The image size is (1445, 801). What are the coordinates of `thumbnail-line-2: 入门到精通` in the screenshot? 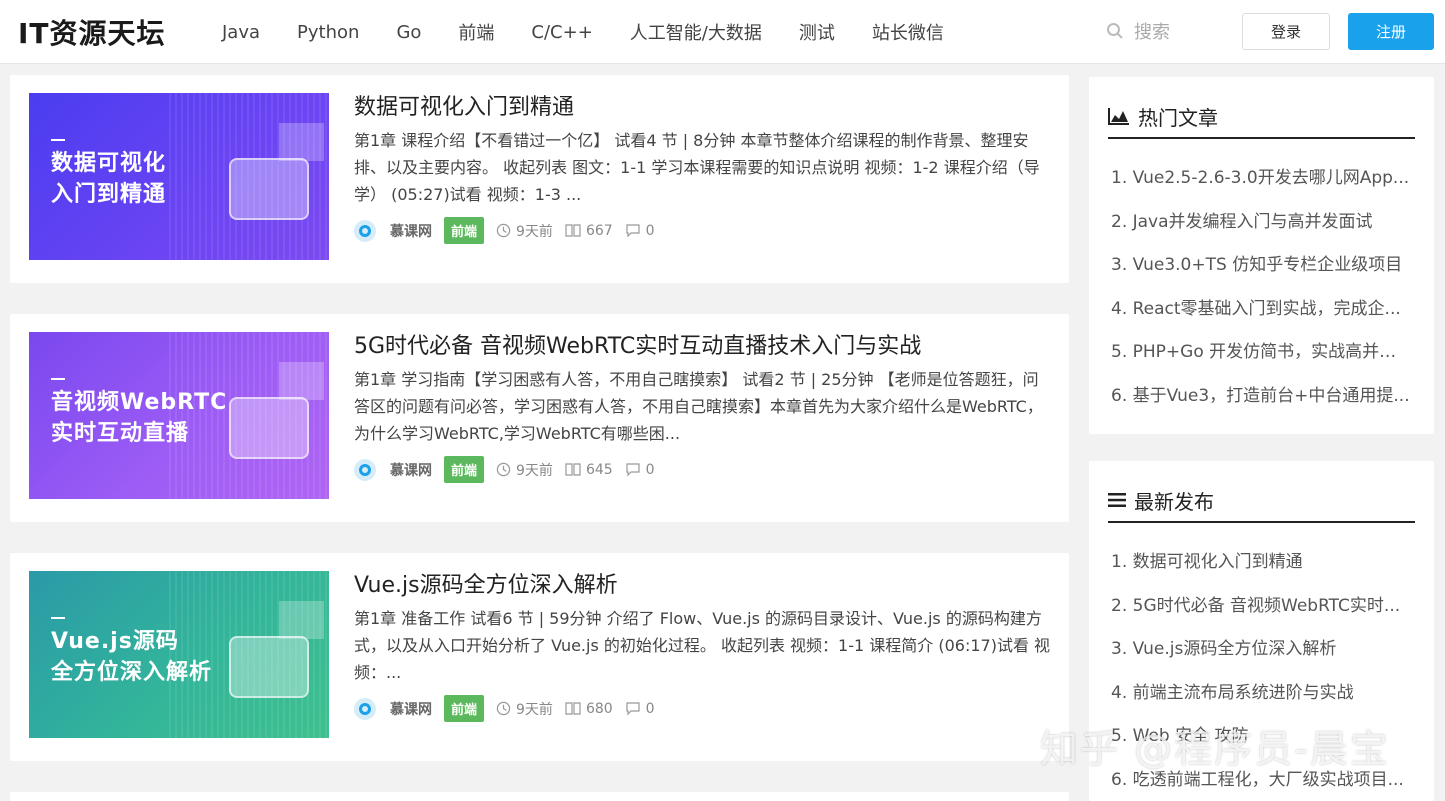 It's located at (109, 194).